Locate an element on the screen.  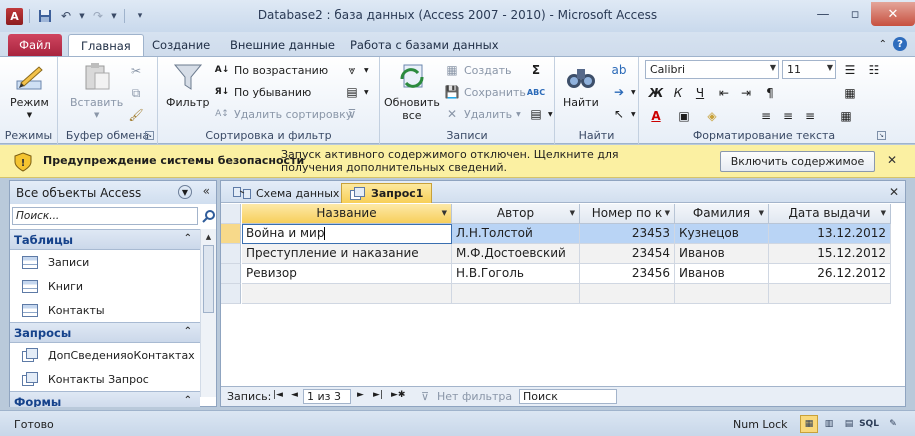
collapse-pane-icon: « is located at coordinates (206, 191).